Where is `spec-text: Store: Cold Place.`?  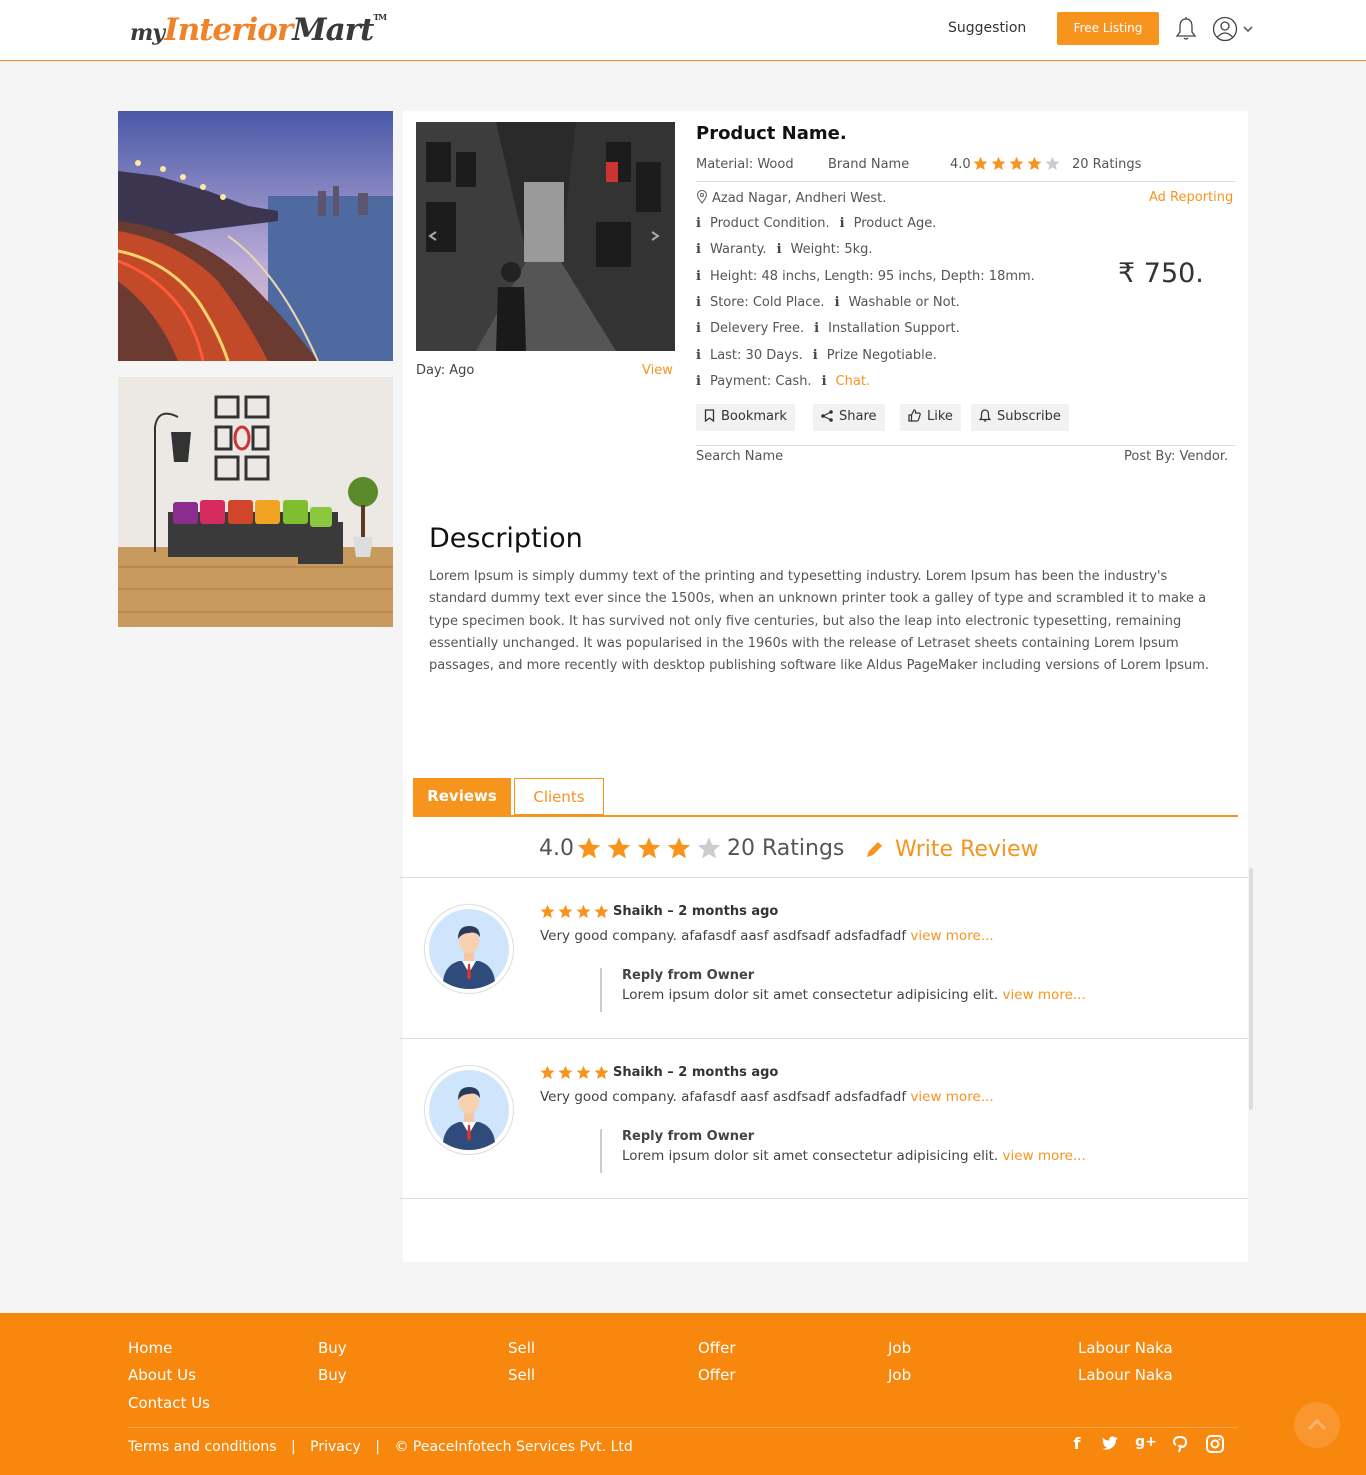
spec-text: Store: Cold Place. is located at coordinates (767, 302).